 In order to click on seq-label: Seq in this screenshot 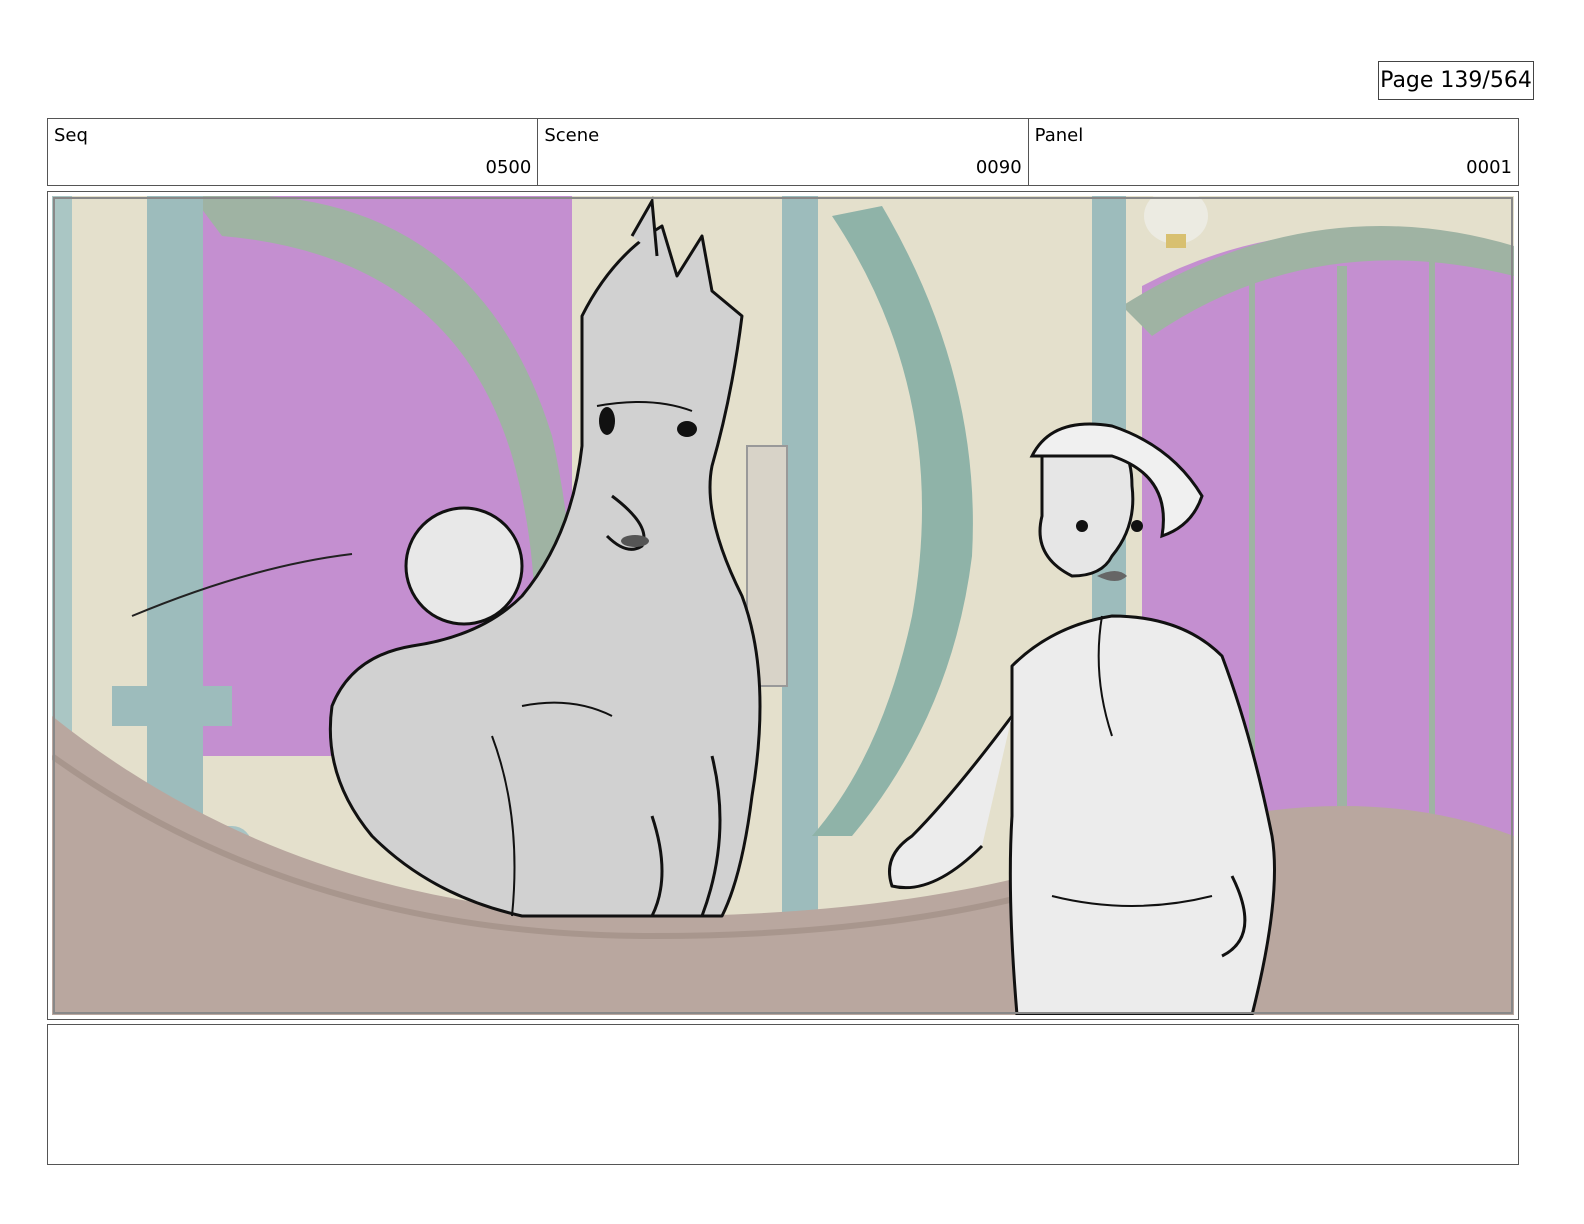, I will do `click(71, 135)`.